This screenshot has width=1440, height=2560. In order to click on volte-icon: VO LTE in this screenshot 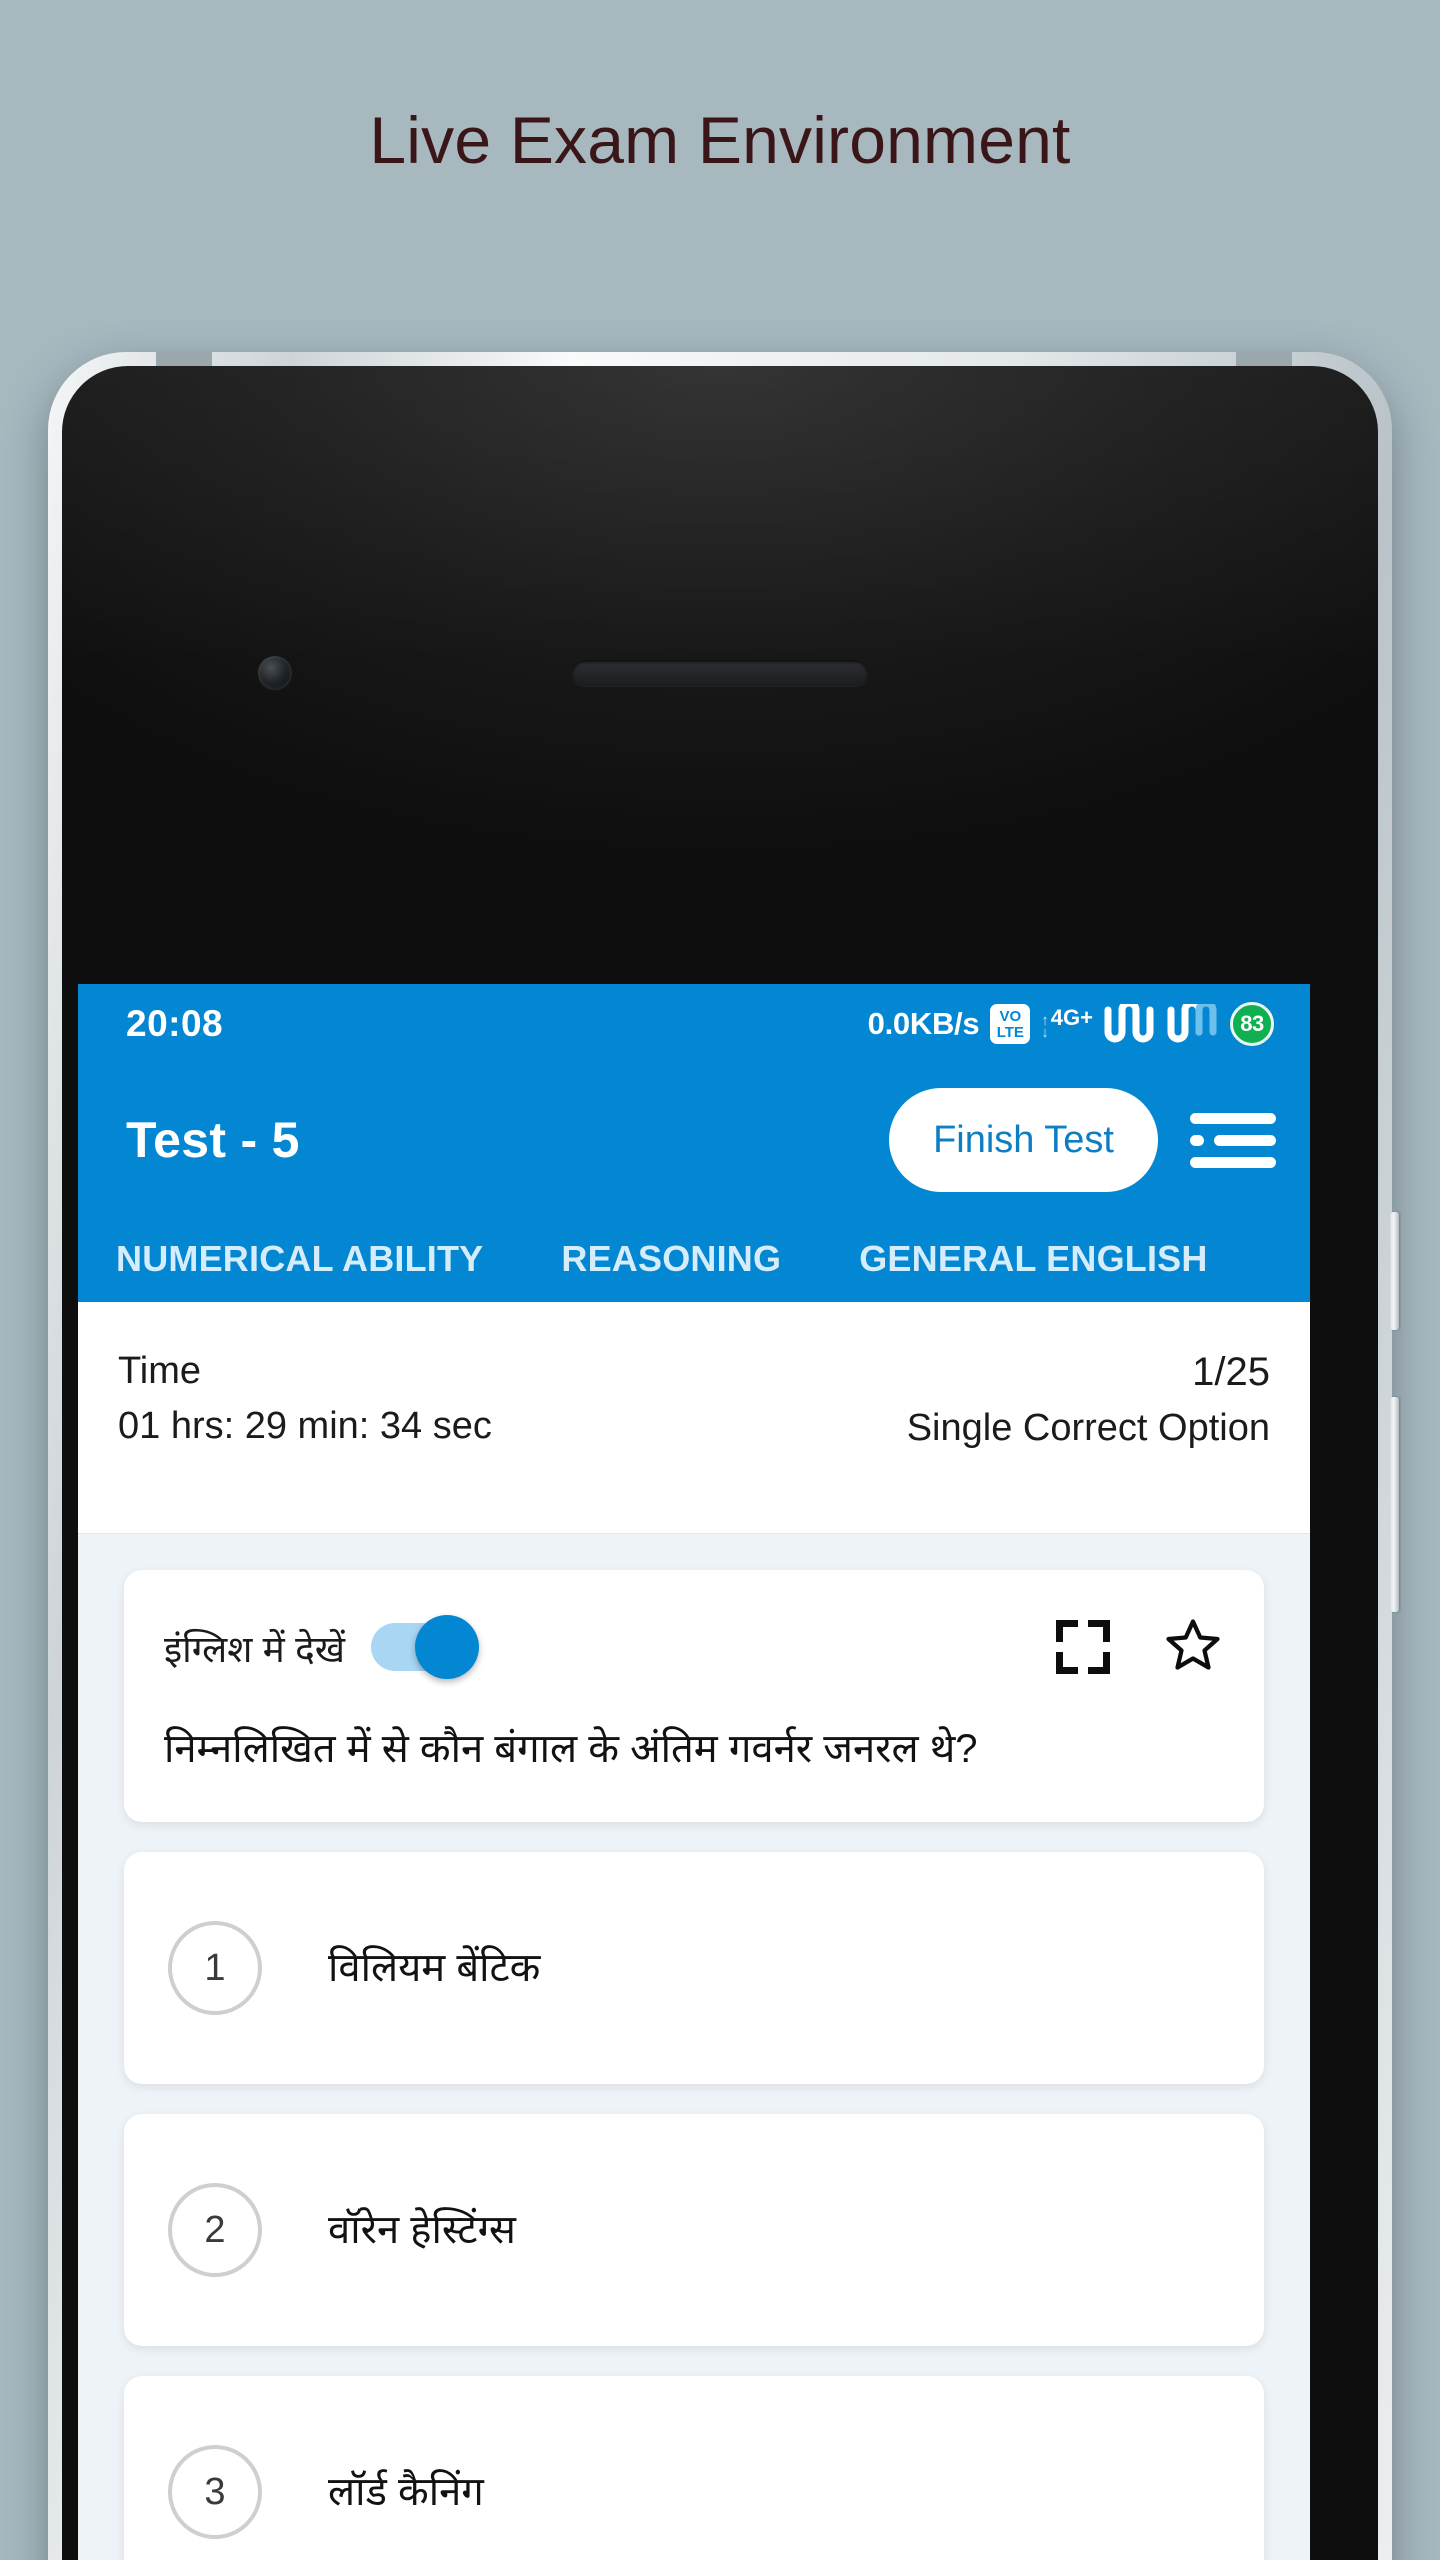, I will do `click(1010, 1024)`.